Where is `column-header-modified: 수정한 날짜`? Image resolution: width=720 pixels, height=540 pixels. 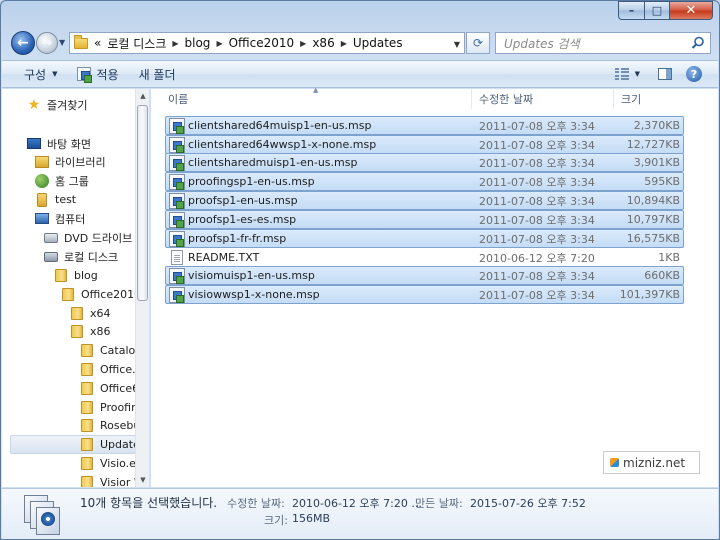 column-header-modified: 수정한 날짜 is located at coordinates (544, 99).